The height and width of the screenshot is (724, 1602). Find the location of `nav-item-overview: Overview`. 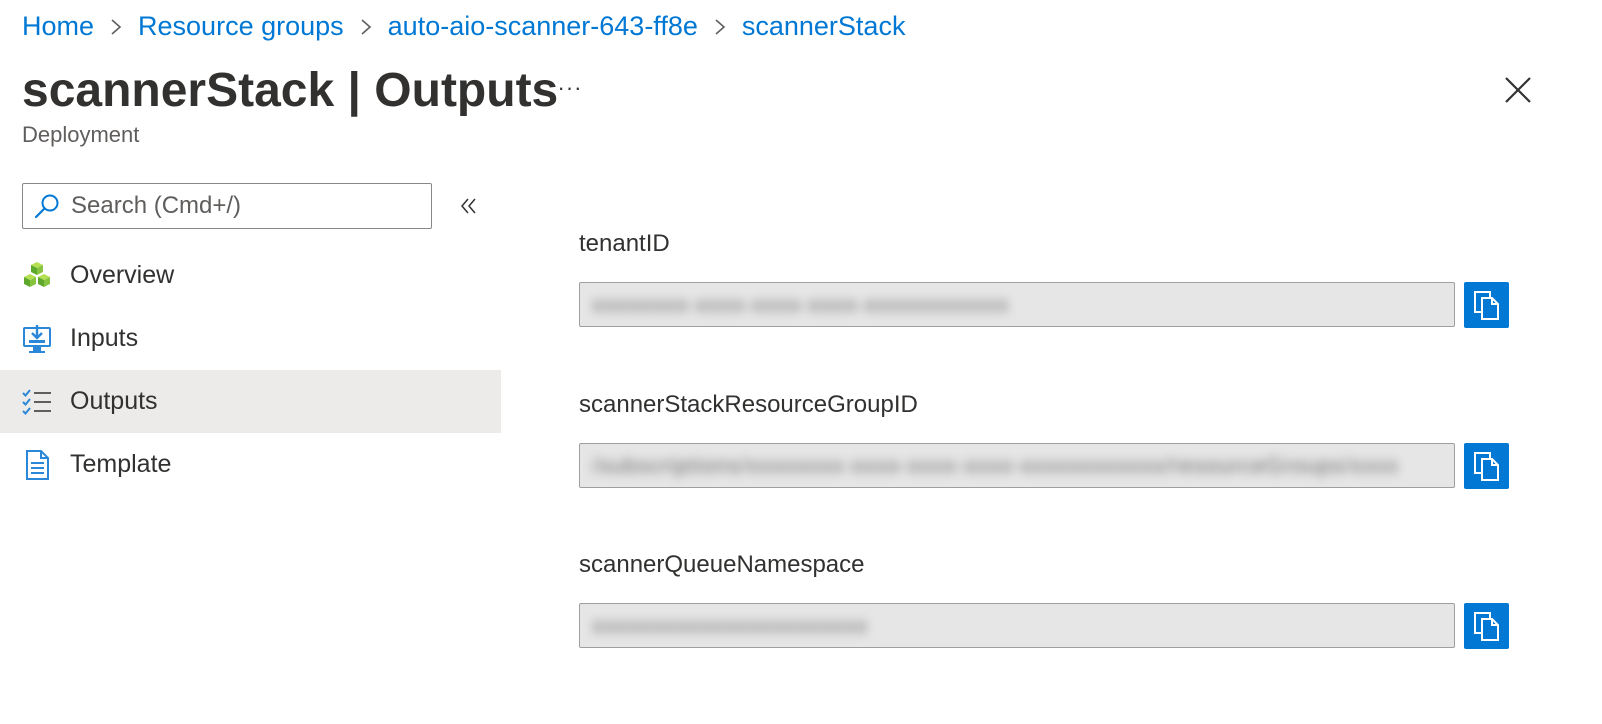

nav-item-overview: Overview is located at coordinates (250, 275).